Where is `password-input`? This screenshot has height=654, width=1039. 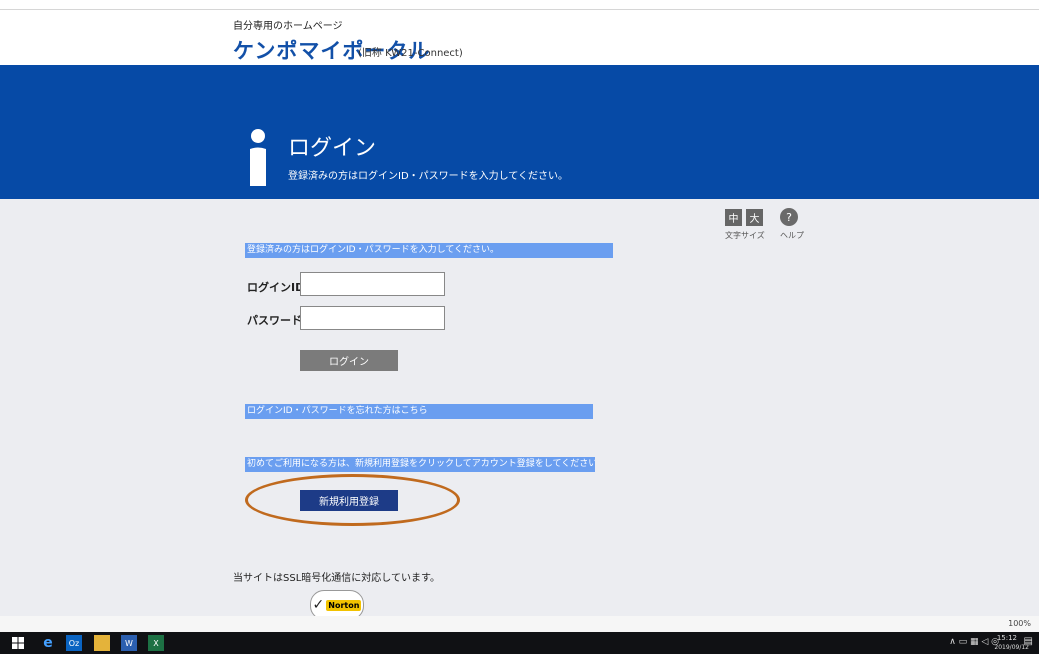 password-input is located at coordinates (372, 318).